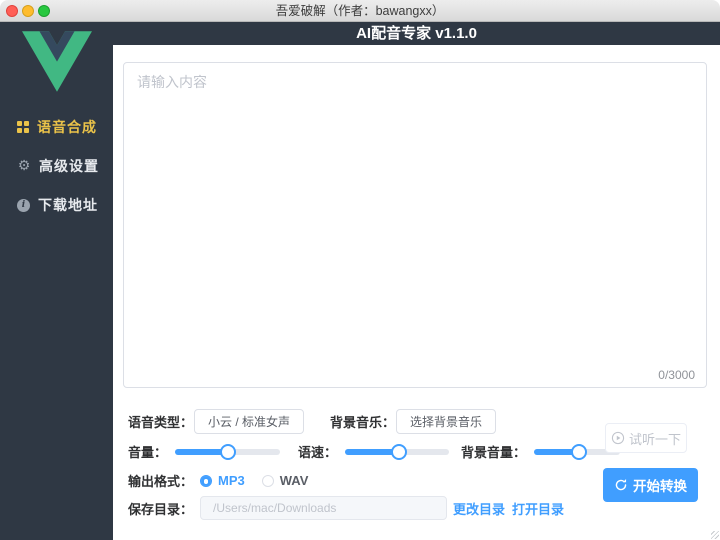 This screenshot has height=540, width=720. I want to click on char-counter: 0/3000, so click(676, 375).